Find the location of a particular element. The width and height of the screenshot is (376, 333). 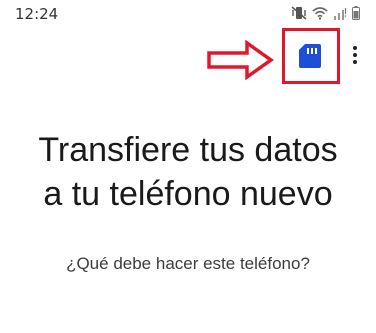

status-icons is located at coordinates (325, 13).